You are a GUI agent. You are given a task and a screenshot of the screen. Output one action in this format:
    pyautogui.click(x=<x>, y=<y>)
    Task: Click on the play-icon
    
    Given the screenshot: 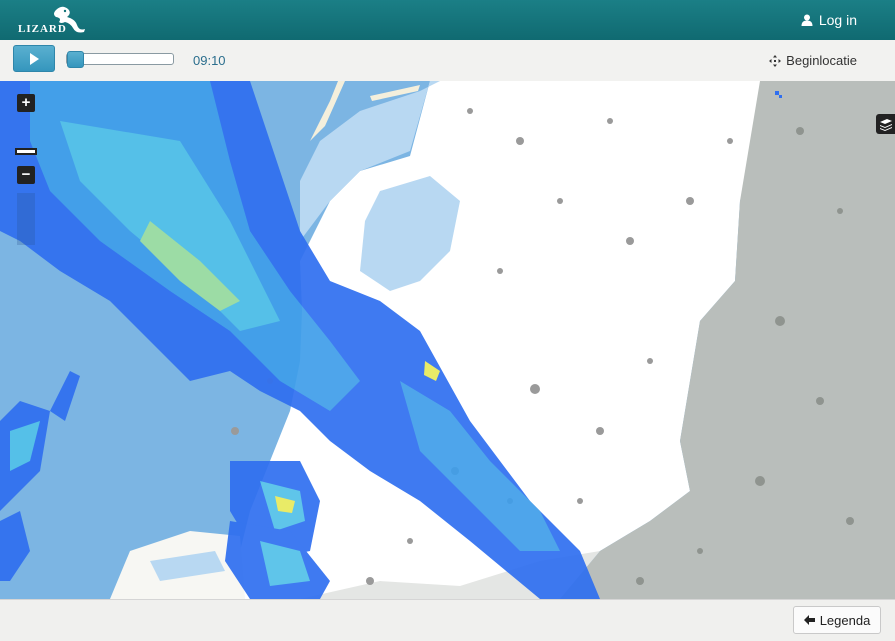 What is the action you would take?
    pyautogui.click(x=34, y=59)
    